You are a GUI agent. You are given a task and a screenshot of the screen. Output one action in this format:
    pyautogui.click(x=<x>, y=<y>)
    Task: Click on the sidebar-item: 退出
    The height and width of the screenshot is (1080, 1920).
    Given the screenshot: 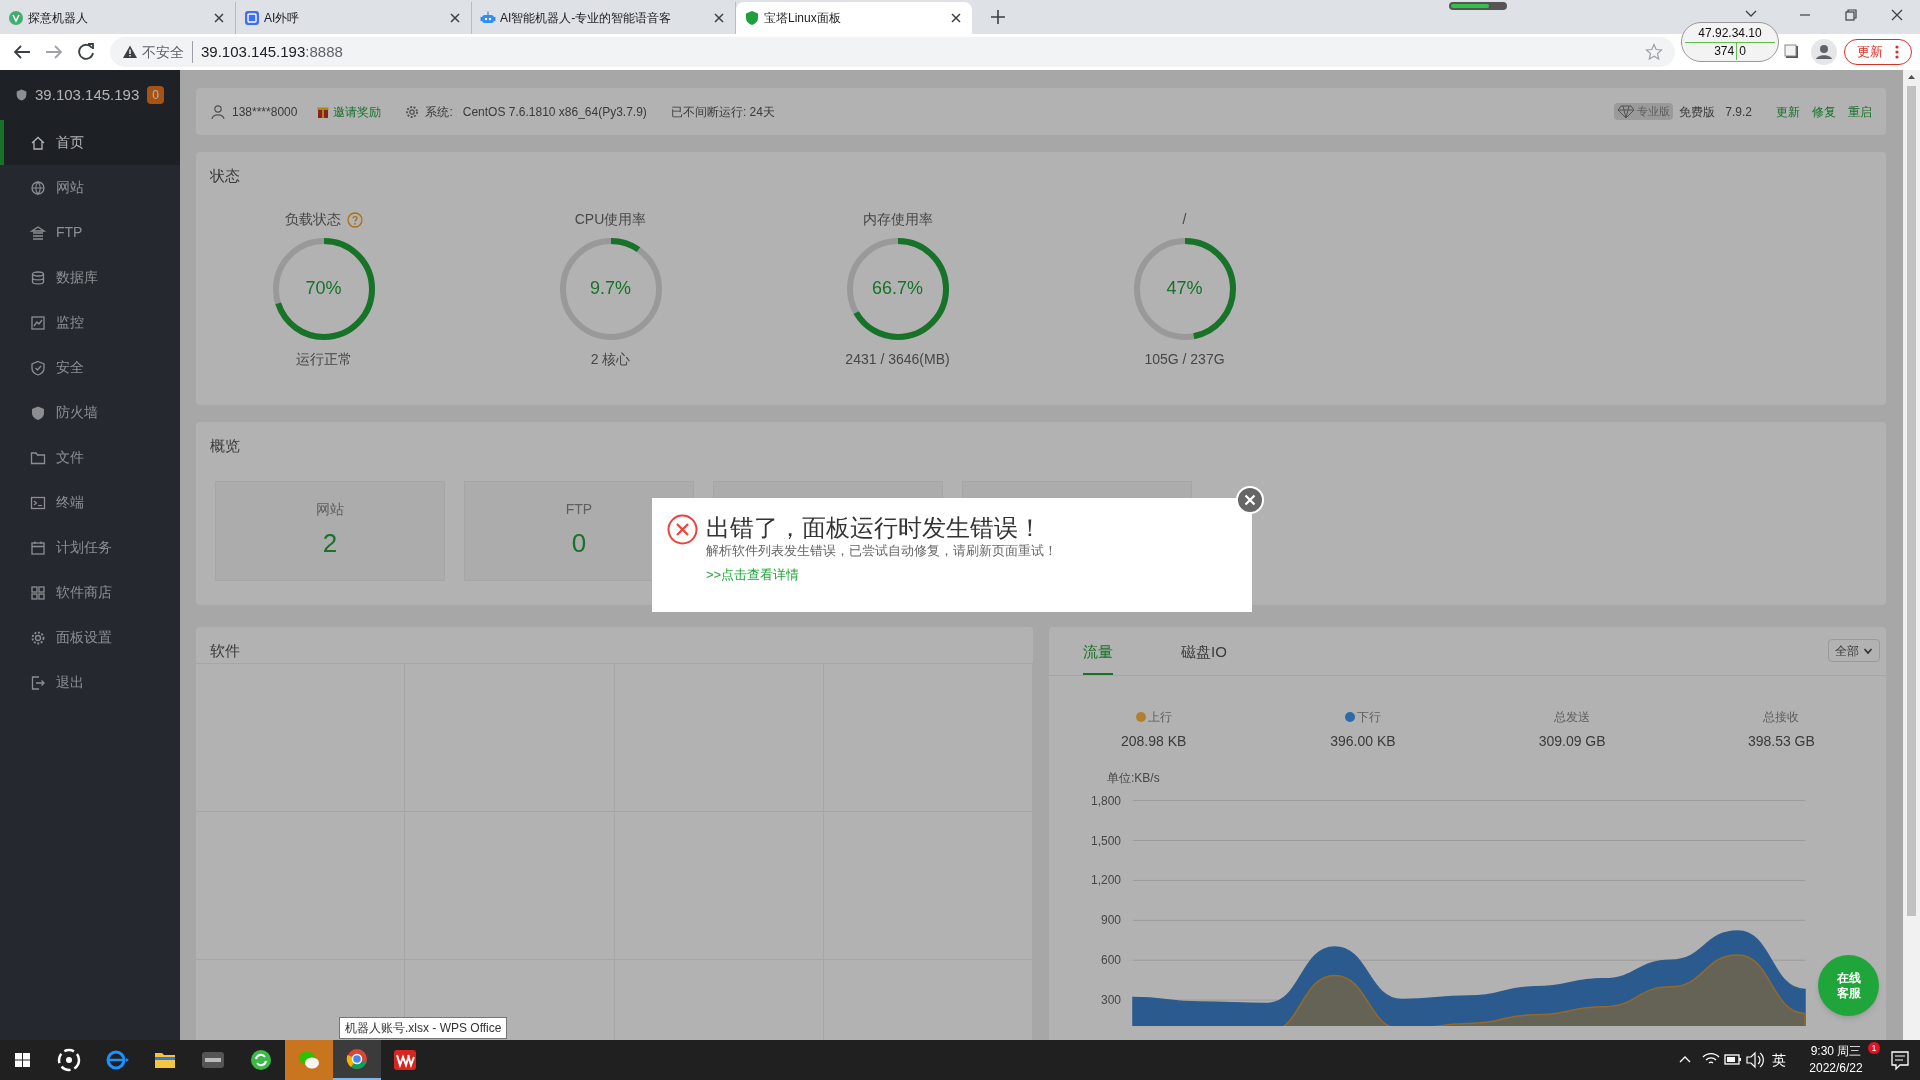 What is the action you would take?
    pyautogui.click(x=90, y=682)
    